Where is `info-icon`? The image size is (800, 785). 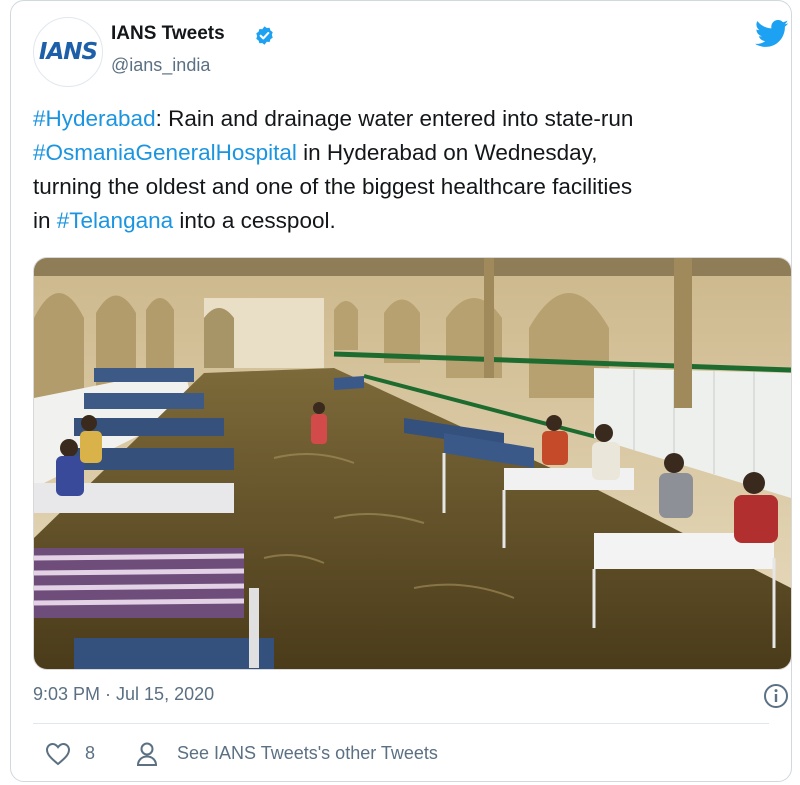 info-icon is located at coordinates (776, 696).